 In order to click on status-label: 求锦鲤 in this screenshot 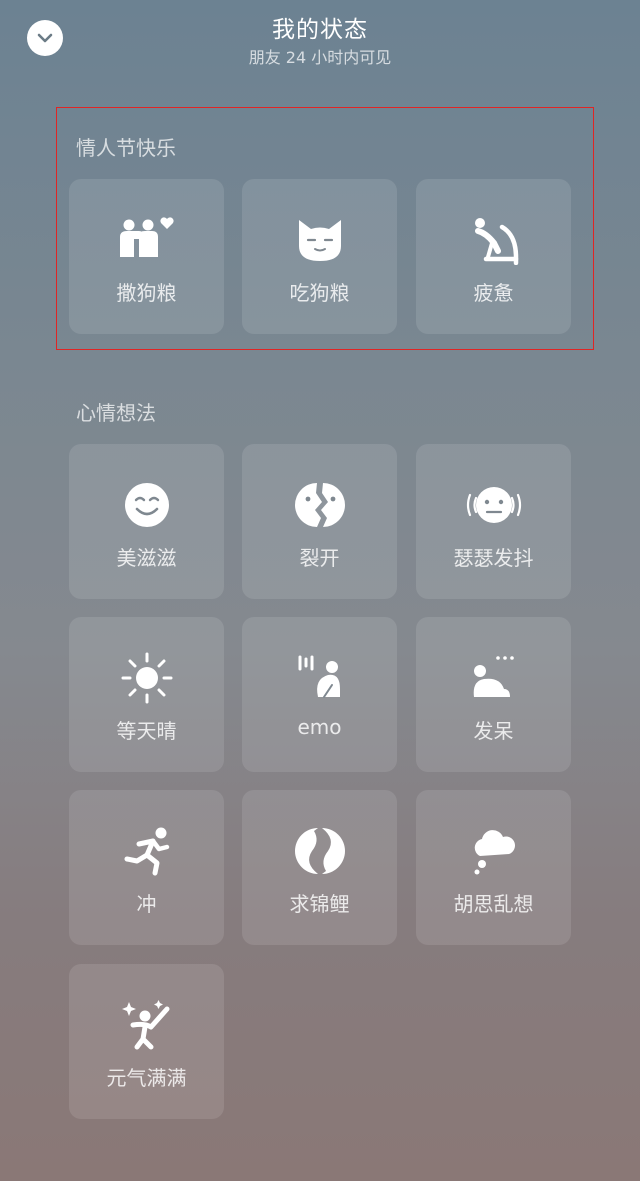, I will do `click(319, 904)`.